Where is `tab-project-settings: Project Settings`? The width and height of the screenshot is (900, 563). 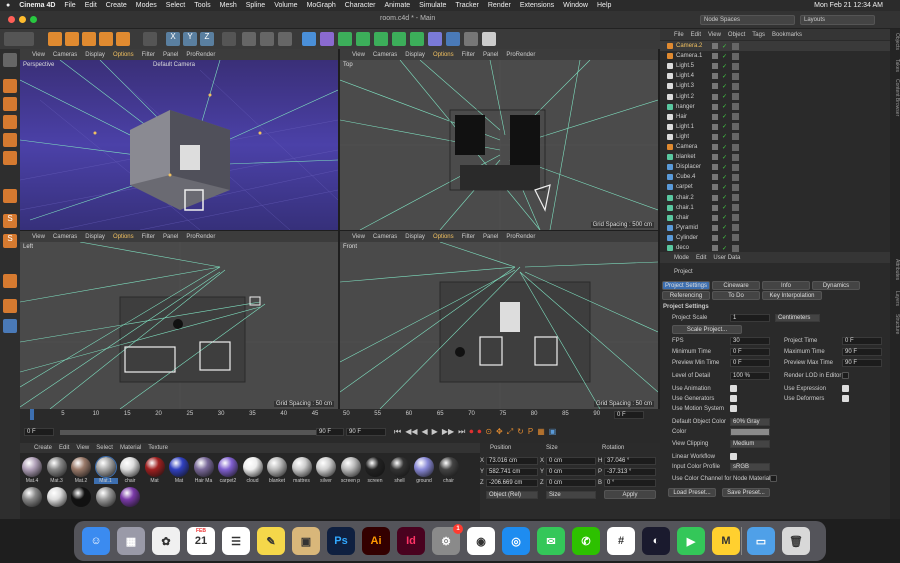
tab-project-settings: Project Settings is located at coordinates (686, 285).